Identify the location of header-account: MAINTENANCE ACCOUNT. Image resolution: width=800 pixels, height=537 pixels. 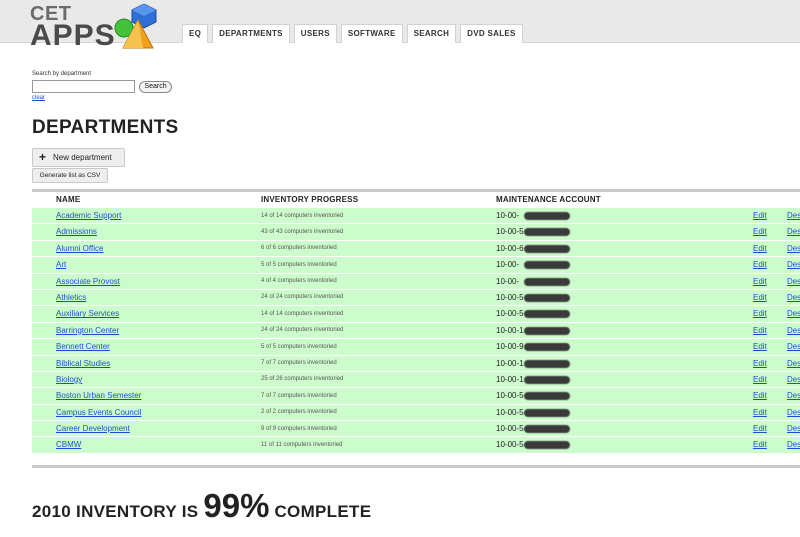
(548, 199).